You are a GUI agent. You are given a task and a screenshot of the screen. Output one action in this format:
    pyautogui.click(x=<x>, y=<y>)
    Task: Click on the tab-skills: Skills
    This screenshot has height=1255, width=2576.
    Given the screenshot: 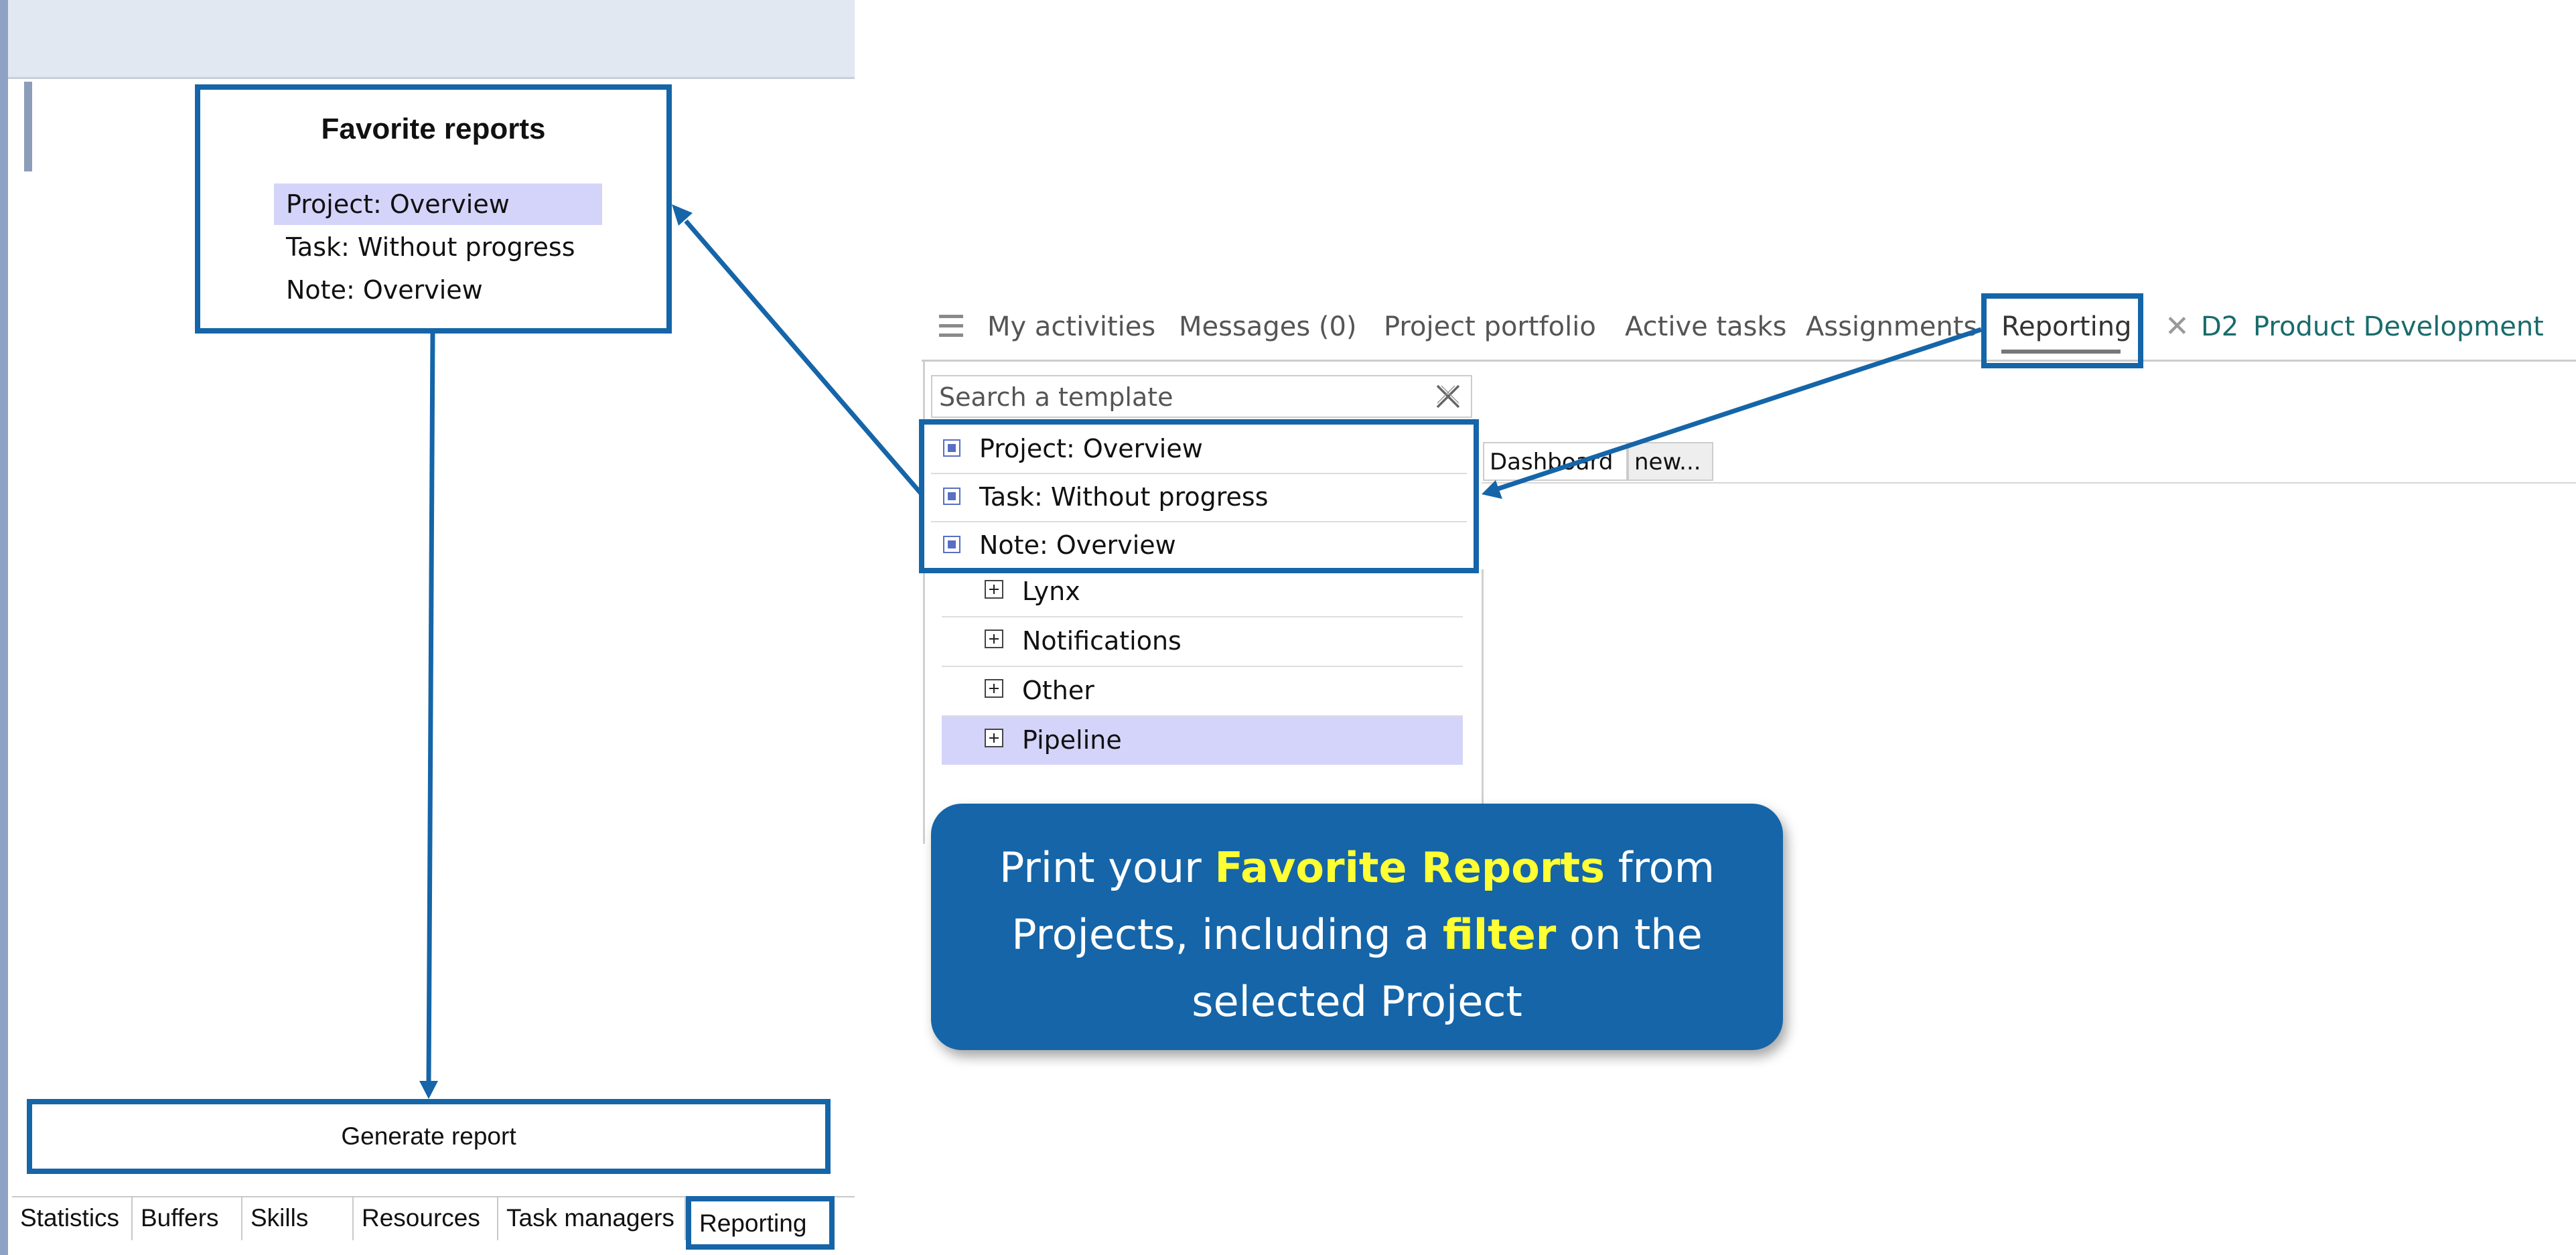 What is the action you would take?
    pyautogui.click(x=298, y=1218)
    